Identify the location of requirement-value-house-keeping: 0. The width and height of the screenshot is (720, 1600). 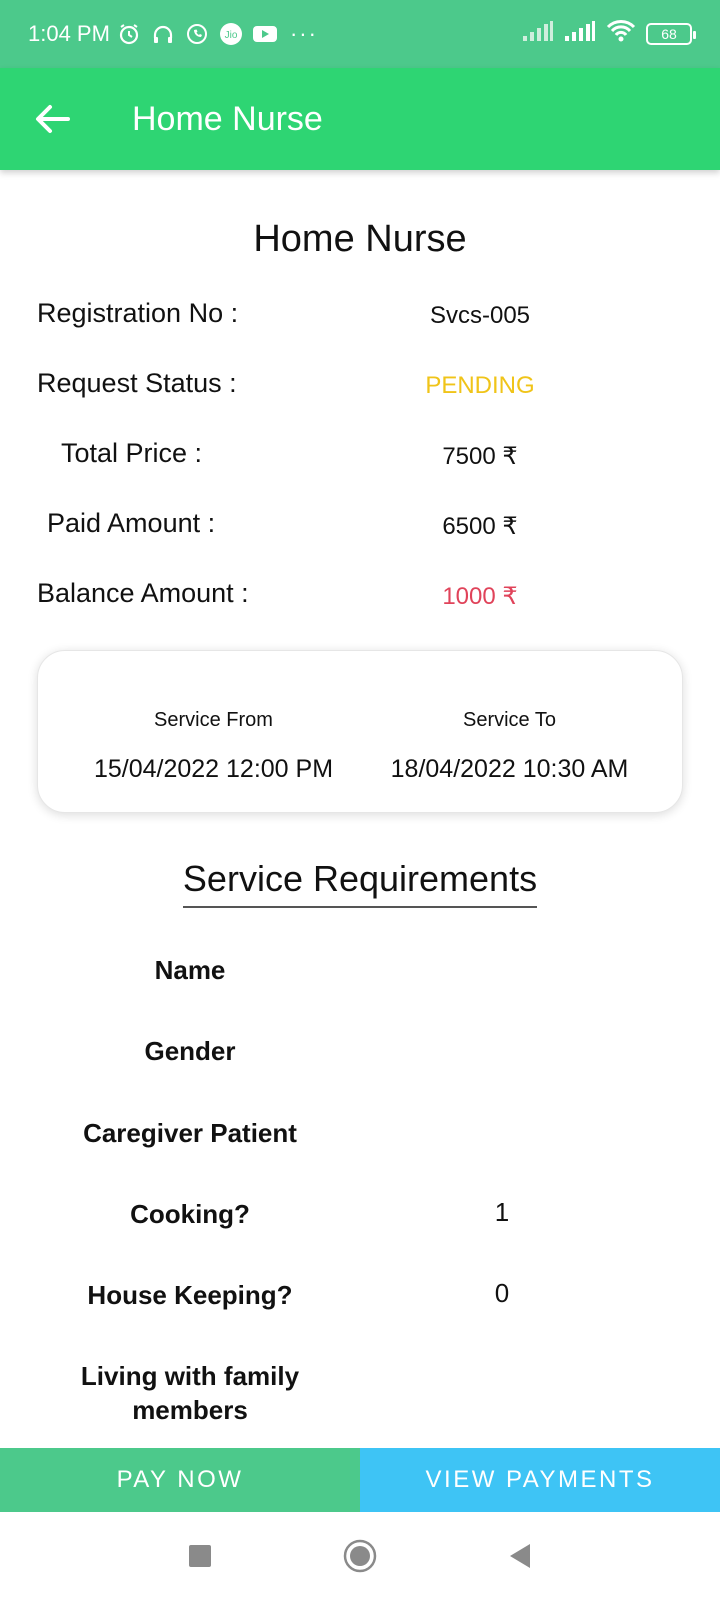
(502, 1293).